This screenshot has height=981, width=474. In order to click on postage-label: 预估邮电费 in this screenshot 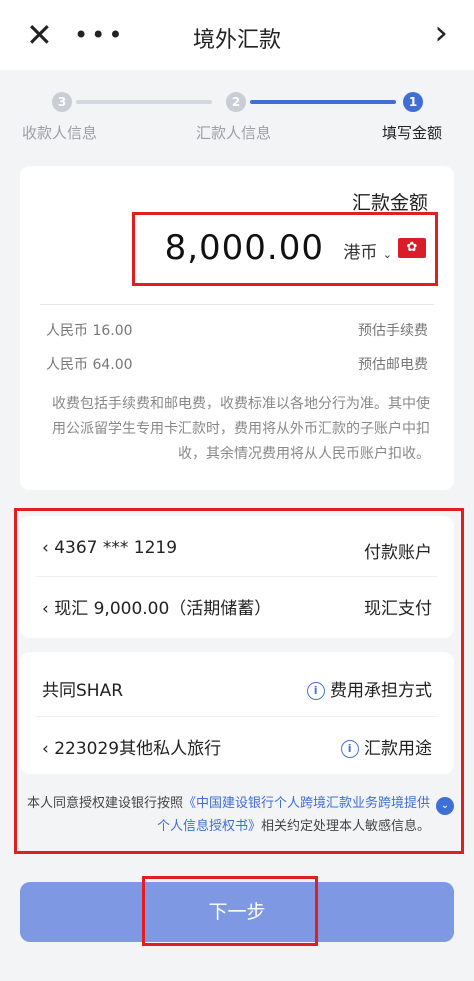, I will do `click(393, 365)`.